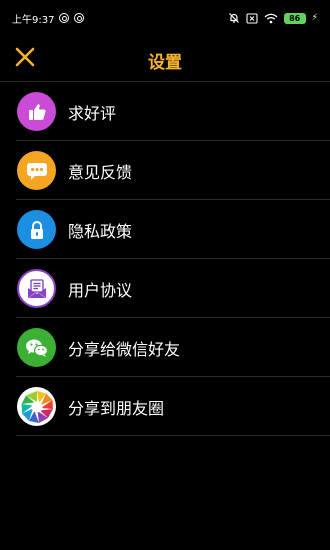  I want to click on menu-label-share-wechat: 分享给微信好友, so click(124, 349).